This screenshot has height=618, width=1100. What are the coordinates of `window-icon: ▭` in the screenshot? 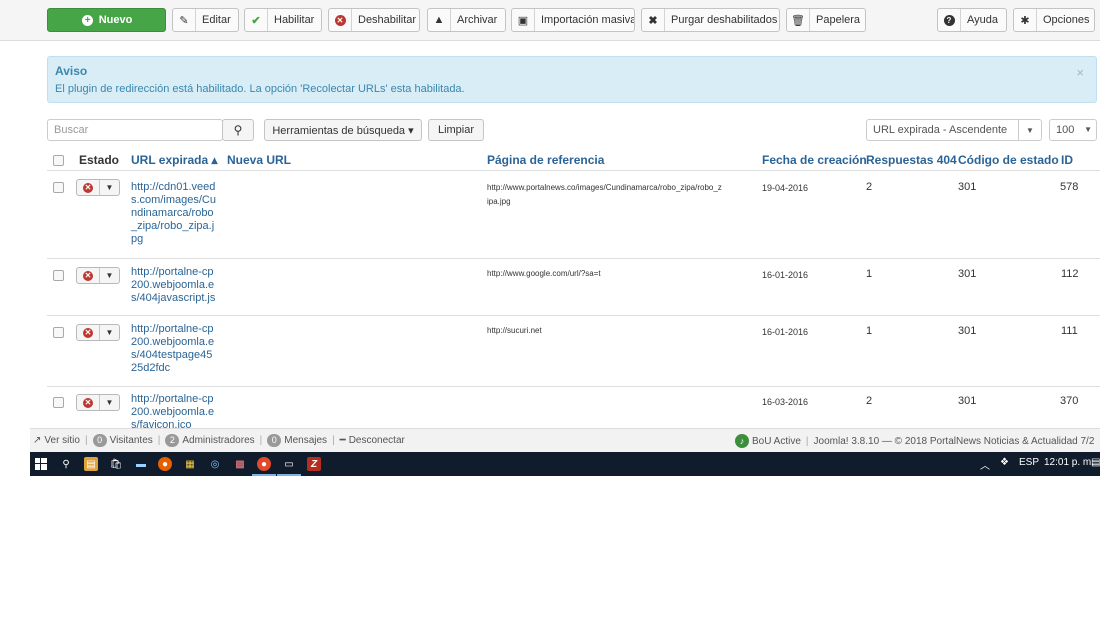 It's located at (289, 464).